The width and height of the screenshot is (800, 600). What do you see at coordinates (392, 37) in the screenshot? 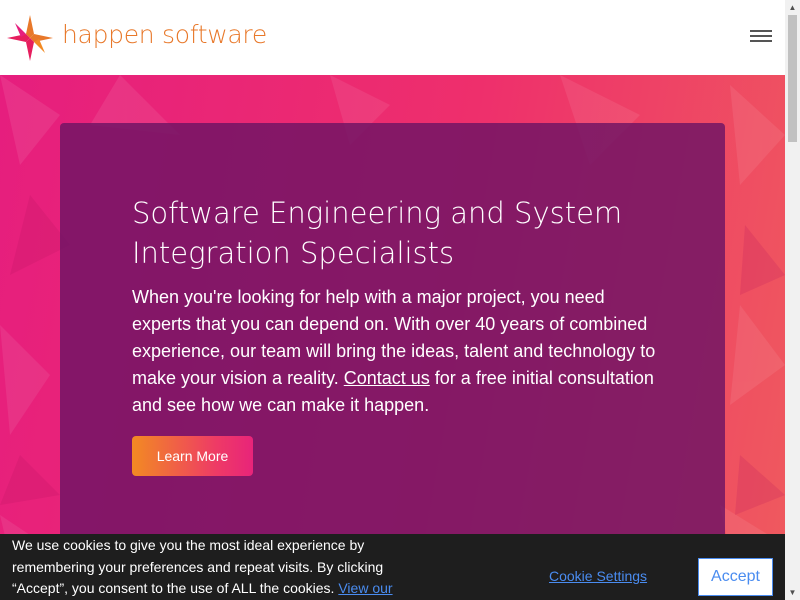
I see `site-header: happen software` at bounding box center [392, 37].